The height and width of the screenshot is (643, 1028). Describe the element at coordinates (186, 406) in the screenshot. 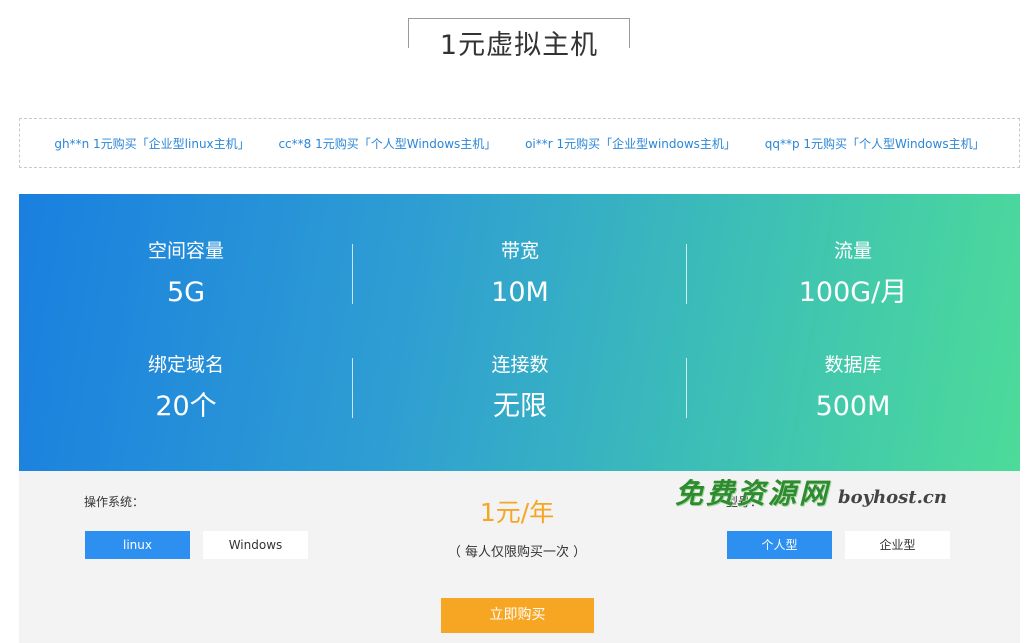

I see `spec-value: 20个` at that location.